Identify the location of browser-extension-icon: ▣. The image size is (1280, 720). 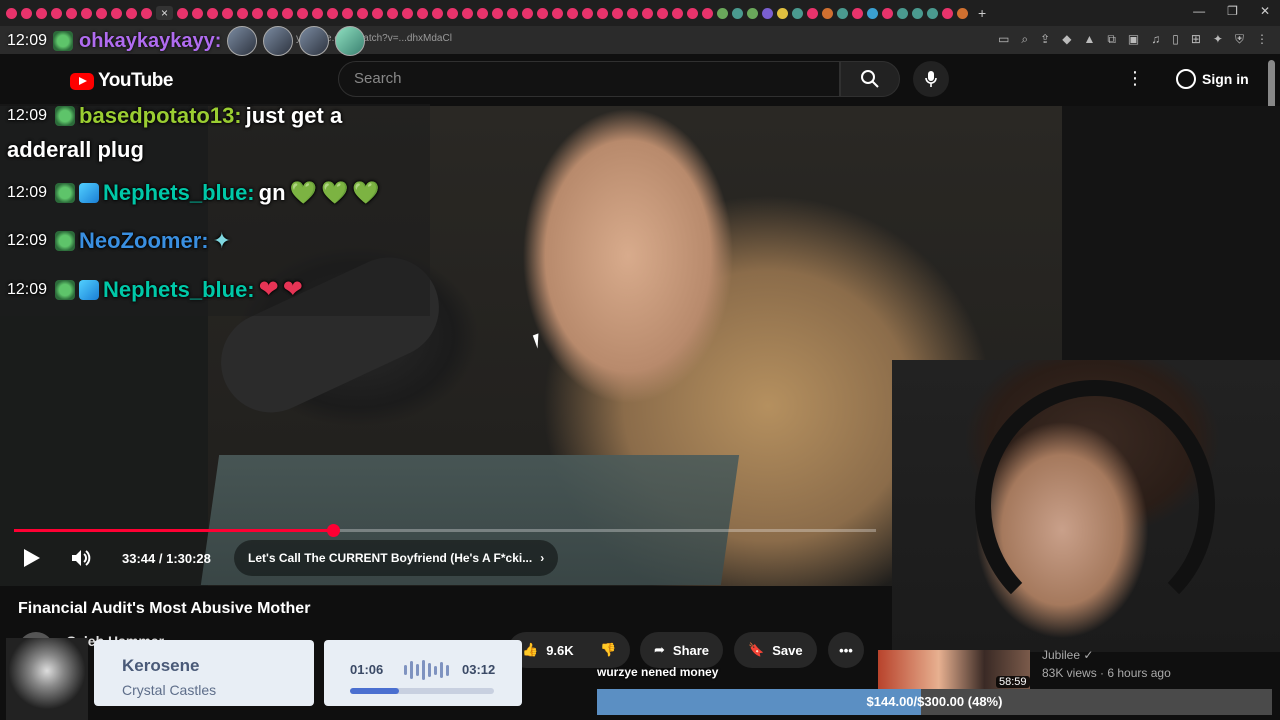
(1133, 39).